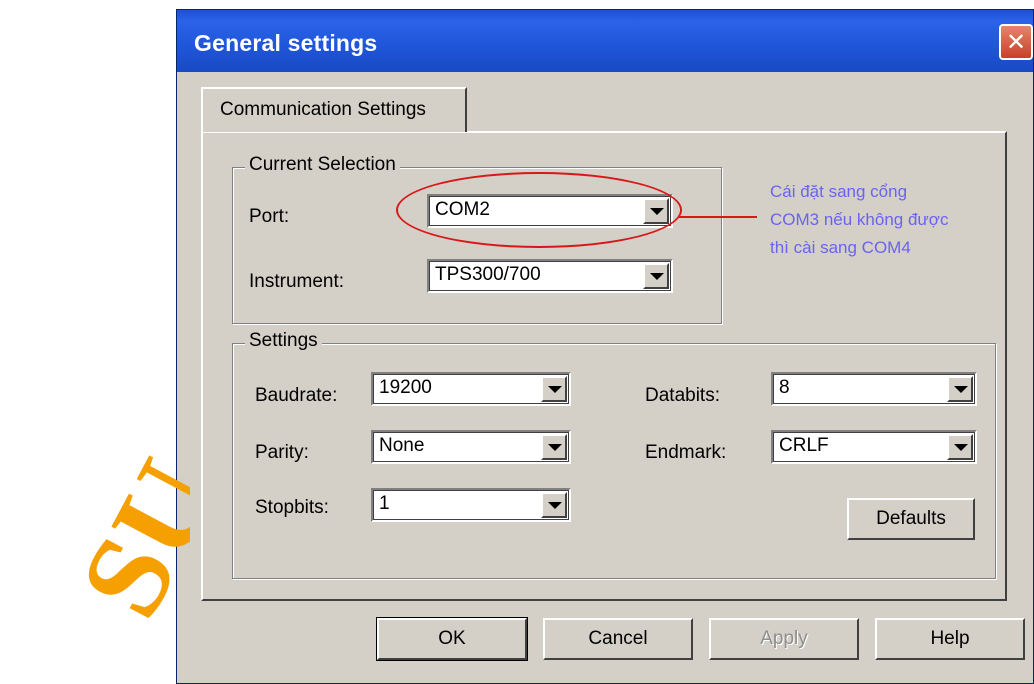 This screenshot has height=684, width=1034. Describe the element at coordinates (405, 387) in the screenshot. I see `baudrate-select-value: 19200` at that location.